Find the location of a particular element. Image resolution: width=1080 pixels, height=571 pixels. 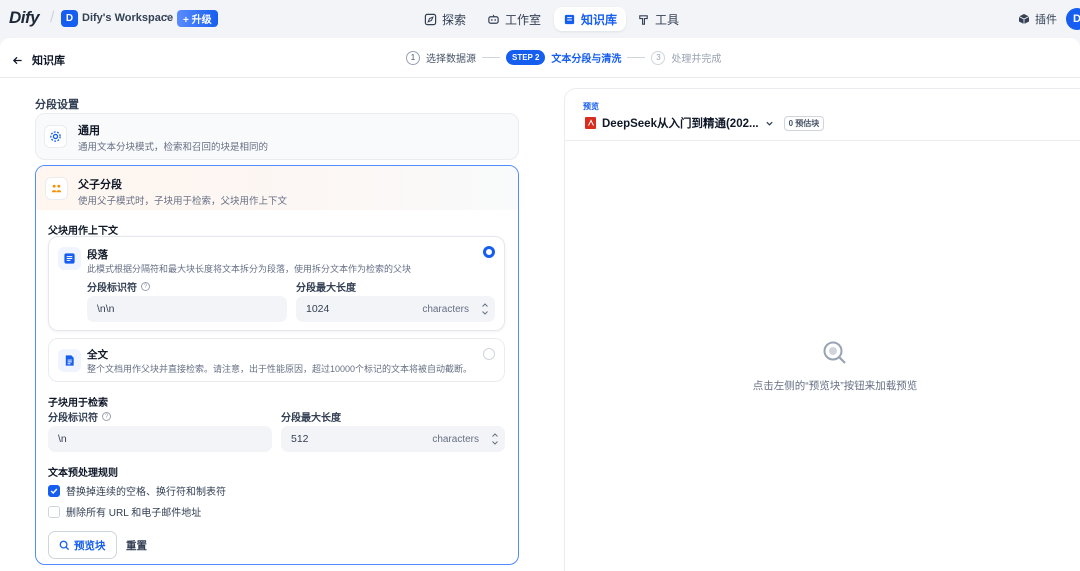

step1-number: 1 is located at coordinates (413, 57).